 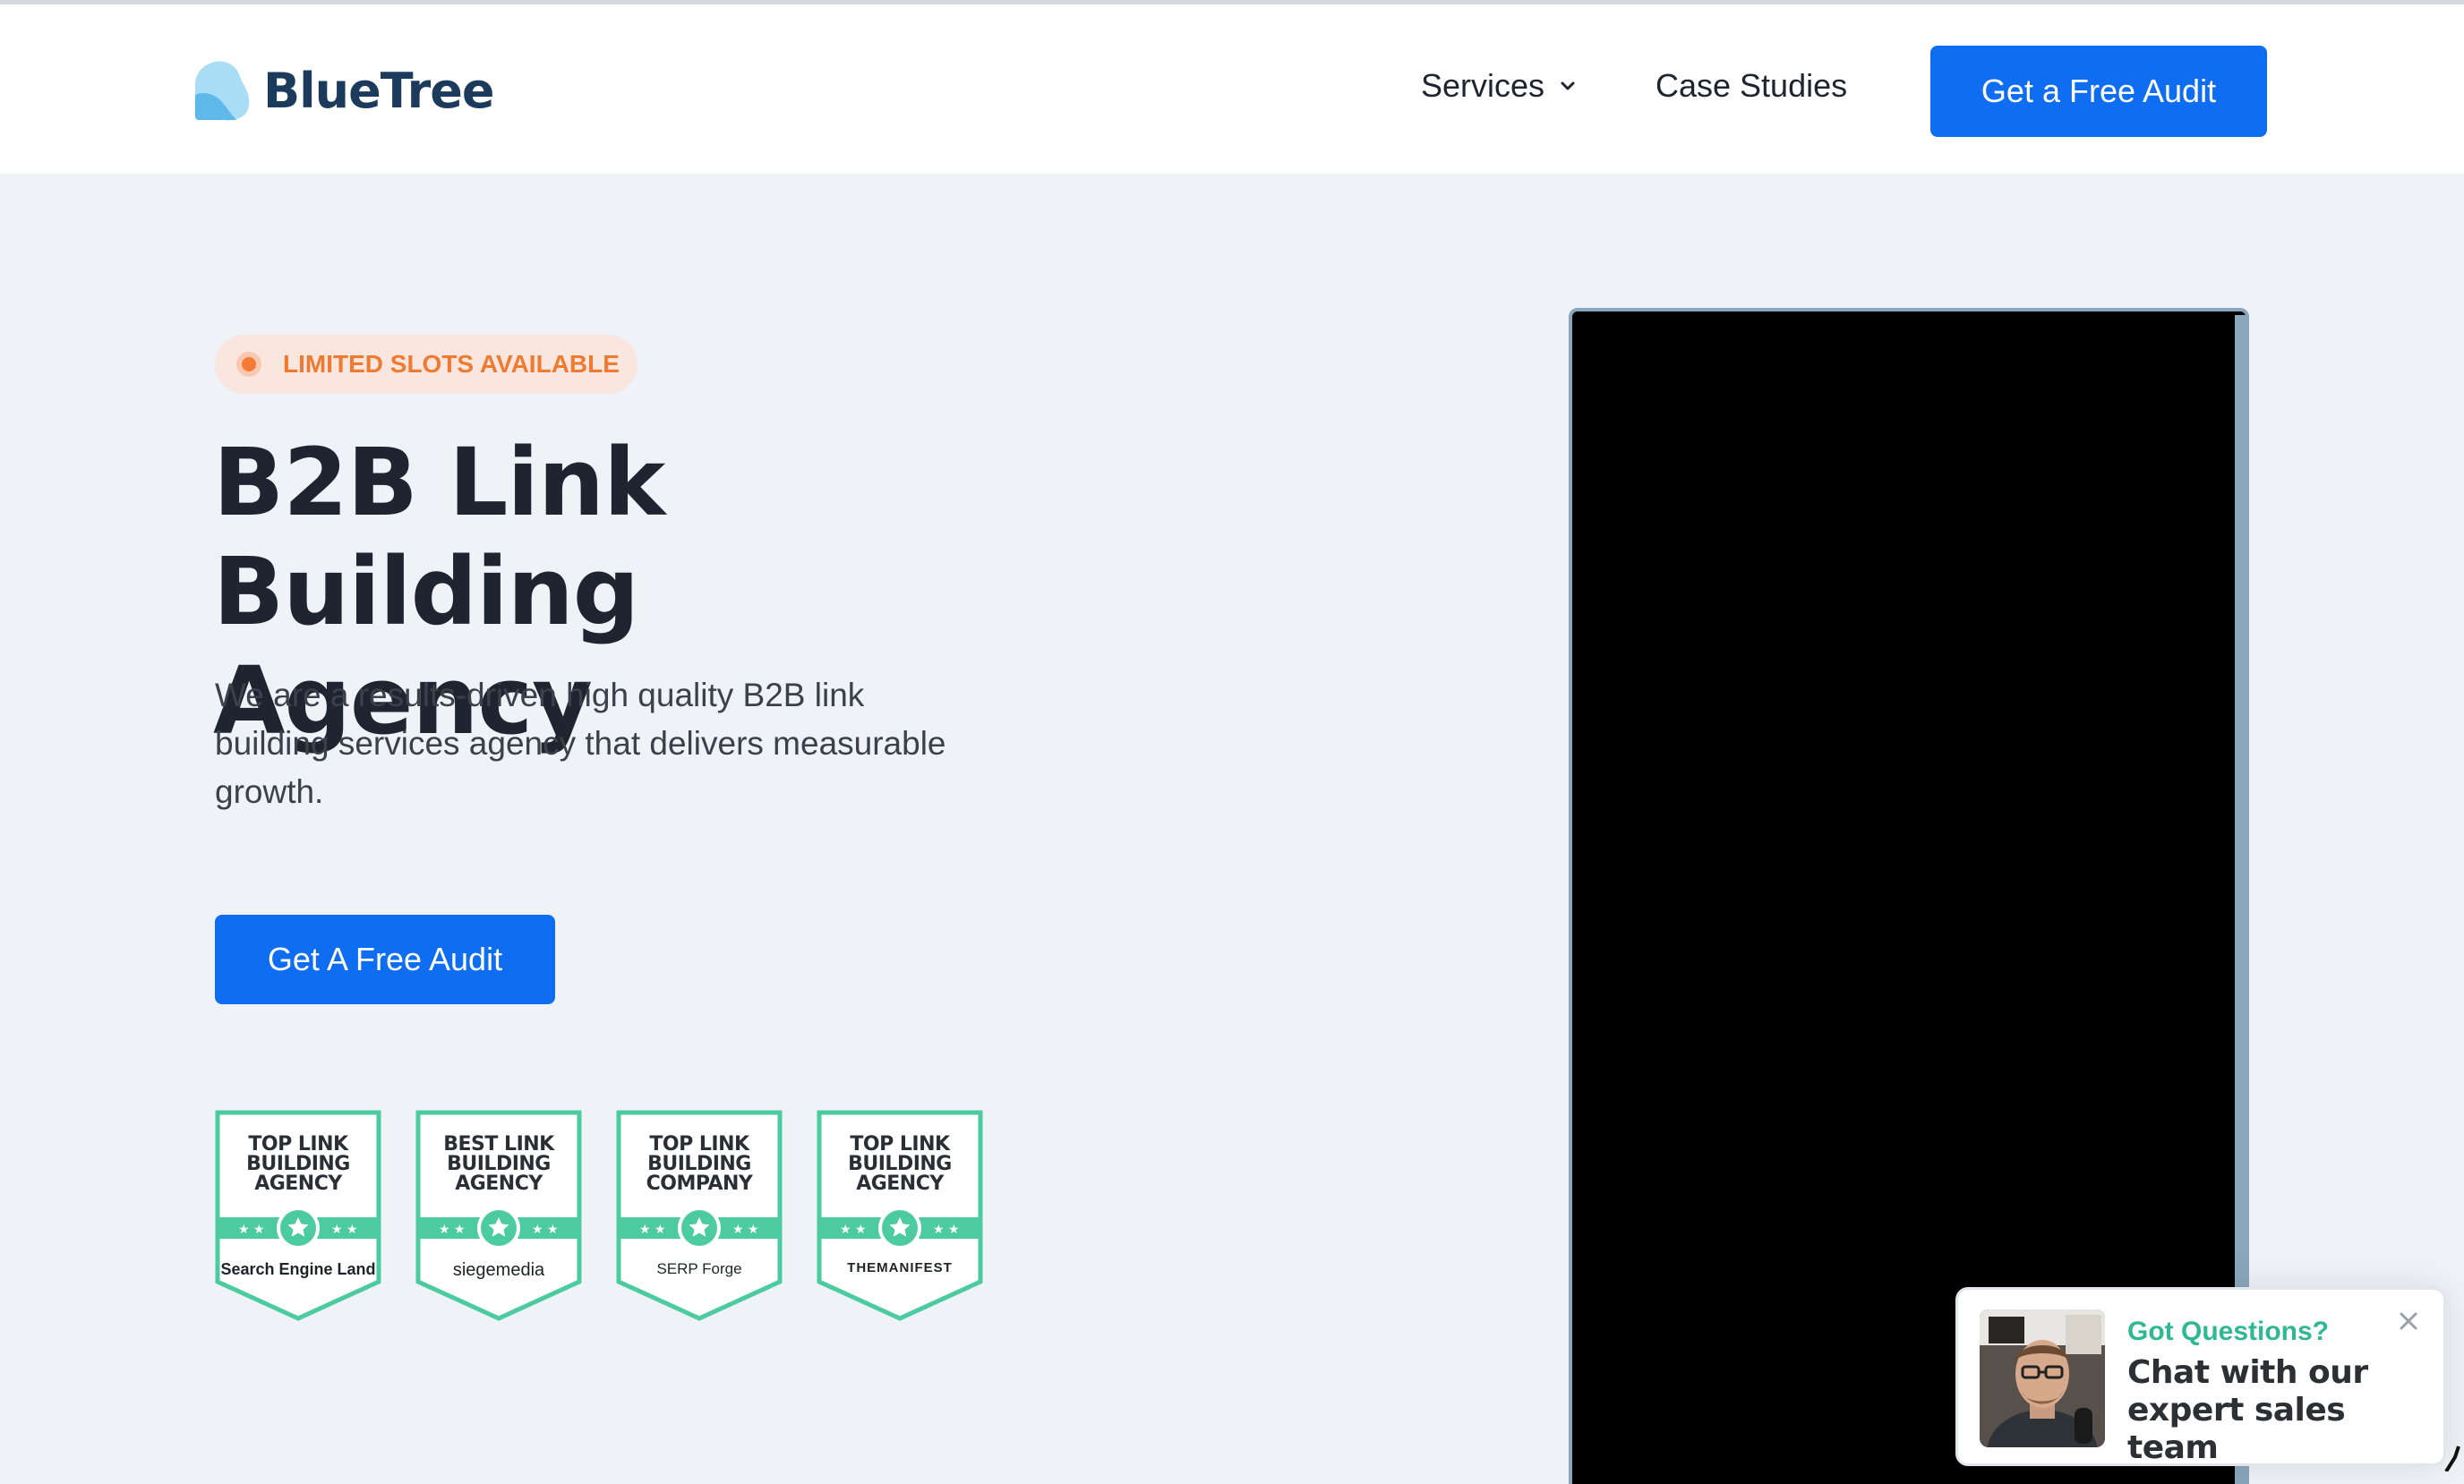 What do you see at coordinates (2228, 1331) in the screenshot?
I see `chat-question: Got Questions?` at bounding box center [2228, 1331].